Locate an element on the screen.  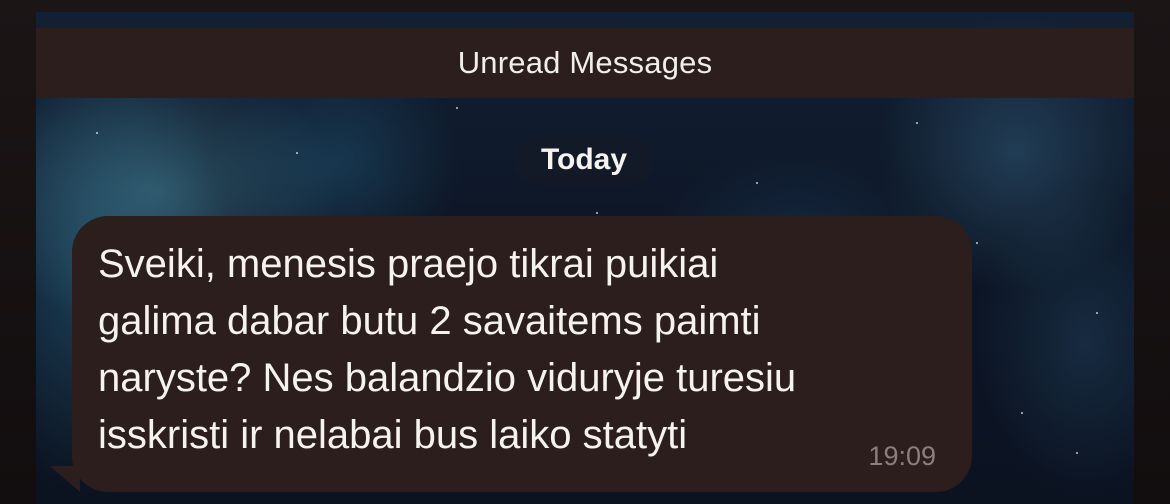
unread-messages-label: Unread Messages is located at coordinates (585, 62).